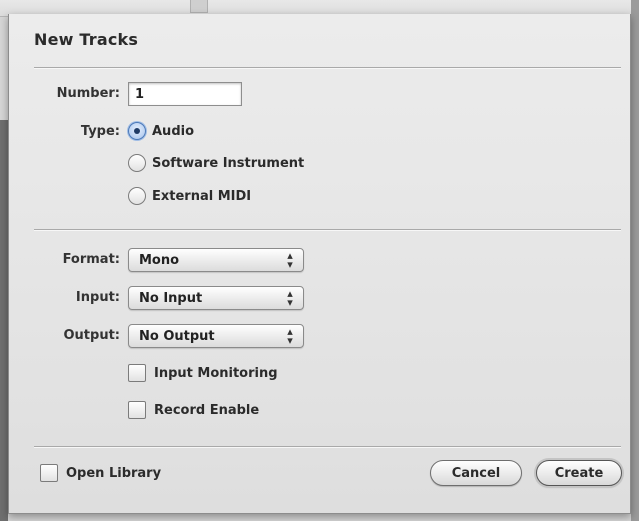  Describe the element at coordinates (216, 260) in the screenshot. I see `format-popup: Mono ▴ ▾` at that location.